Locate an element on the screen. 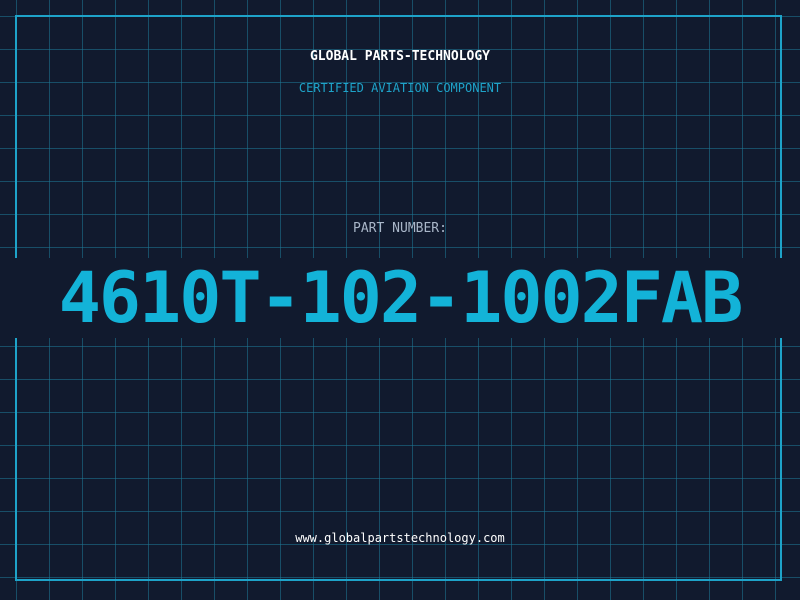  company-name: GLOBAL PARTS-TECHNOLOGY is located at coordinates (399, 56).